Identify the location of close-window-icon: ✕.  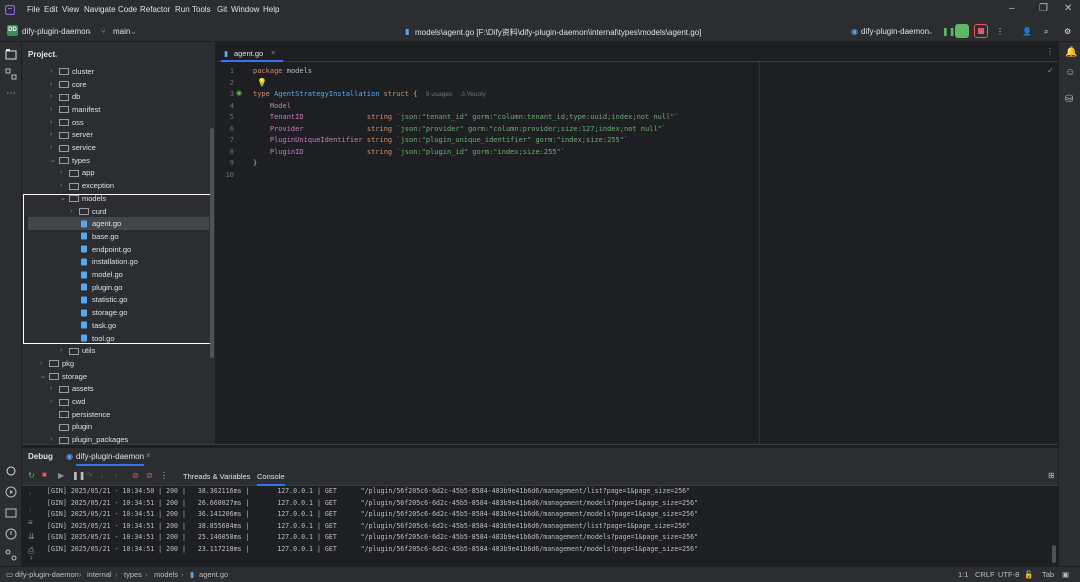
(1068, 8).